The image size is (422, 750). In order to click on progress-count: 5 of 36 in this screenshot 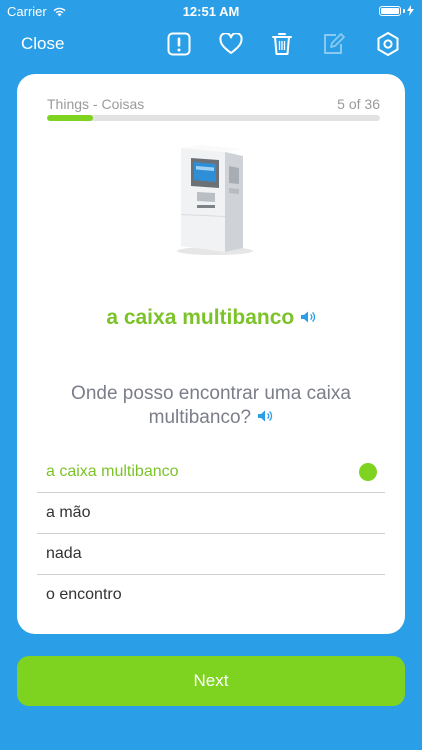, I will do `click(358, 104)`.